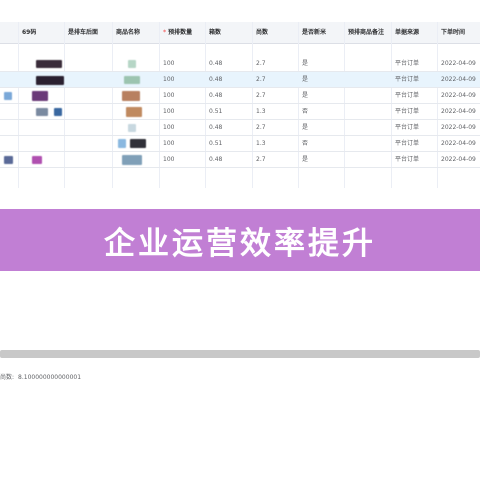 The height and width of the screenshot is (480, 480). What do you see at coordinates (83, 32) in the screenshot?
I see `col-header-after-schedule: 是排车后面` at bounding box center [83, 32].